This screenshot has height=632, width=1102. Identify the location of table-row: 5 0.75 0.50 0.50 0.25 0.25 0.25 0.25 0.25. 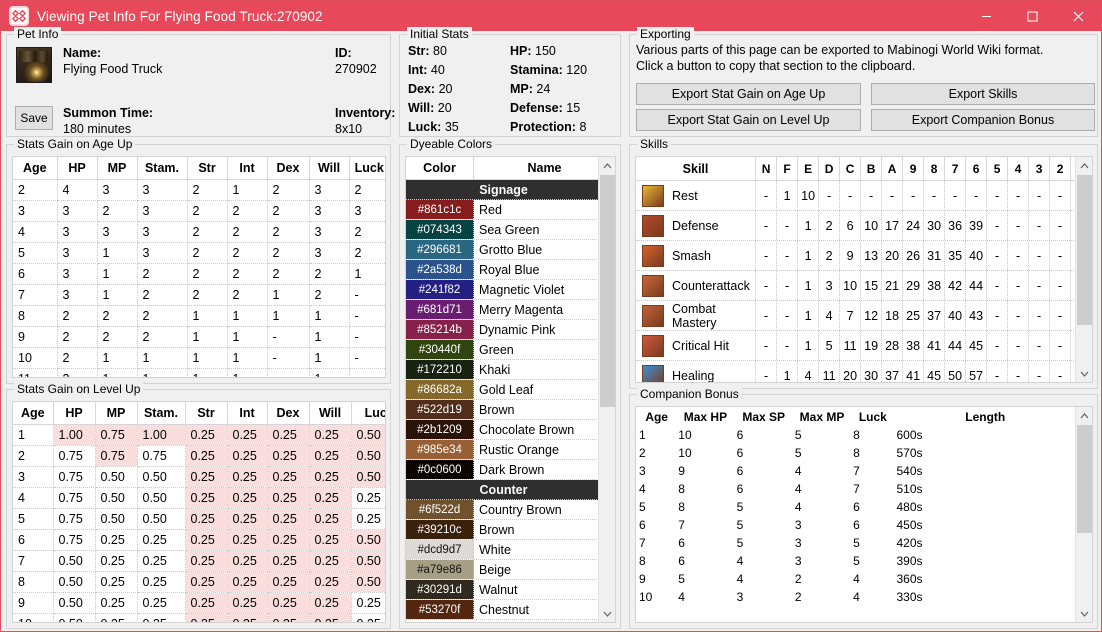
(199, 519).